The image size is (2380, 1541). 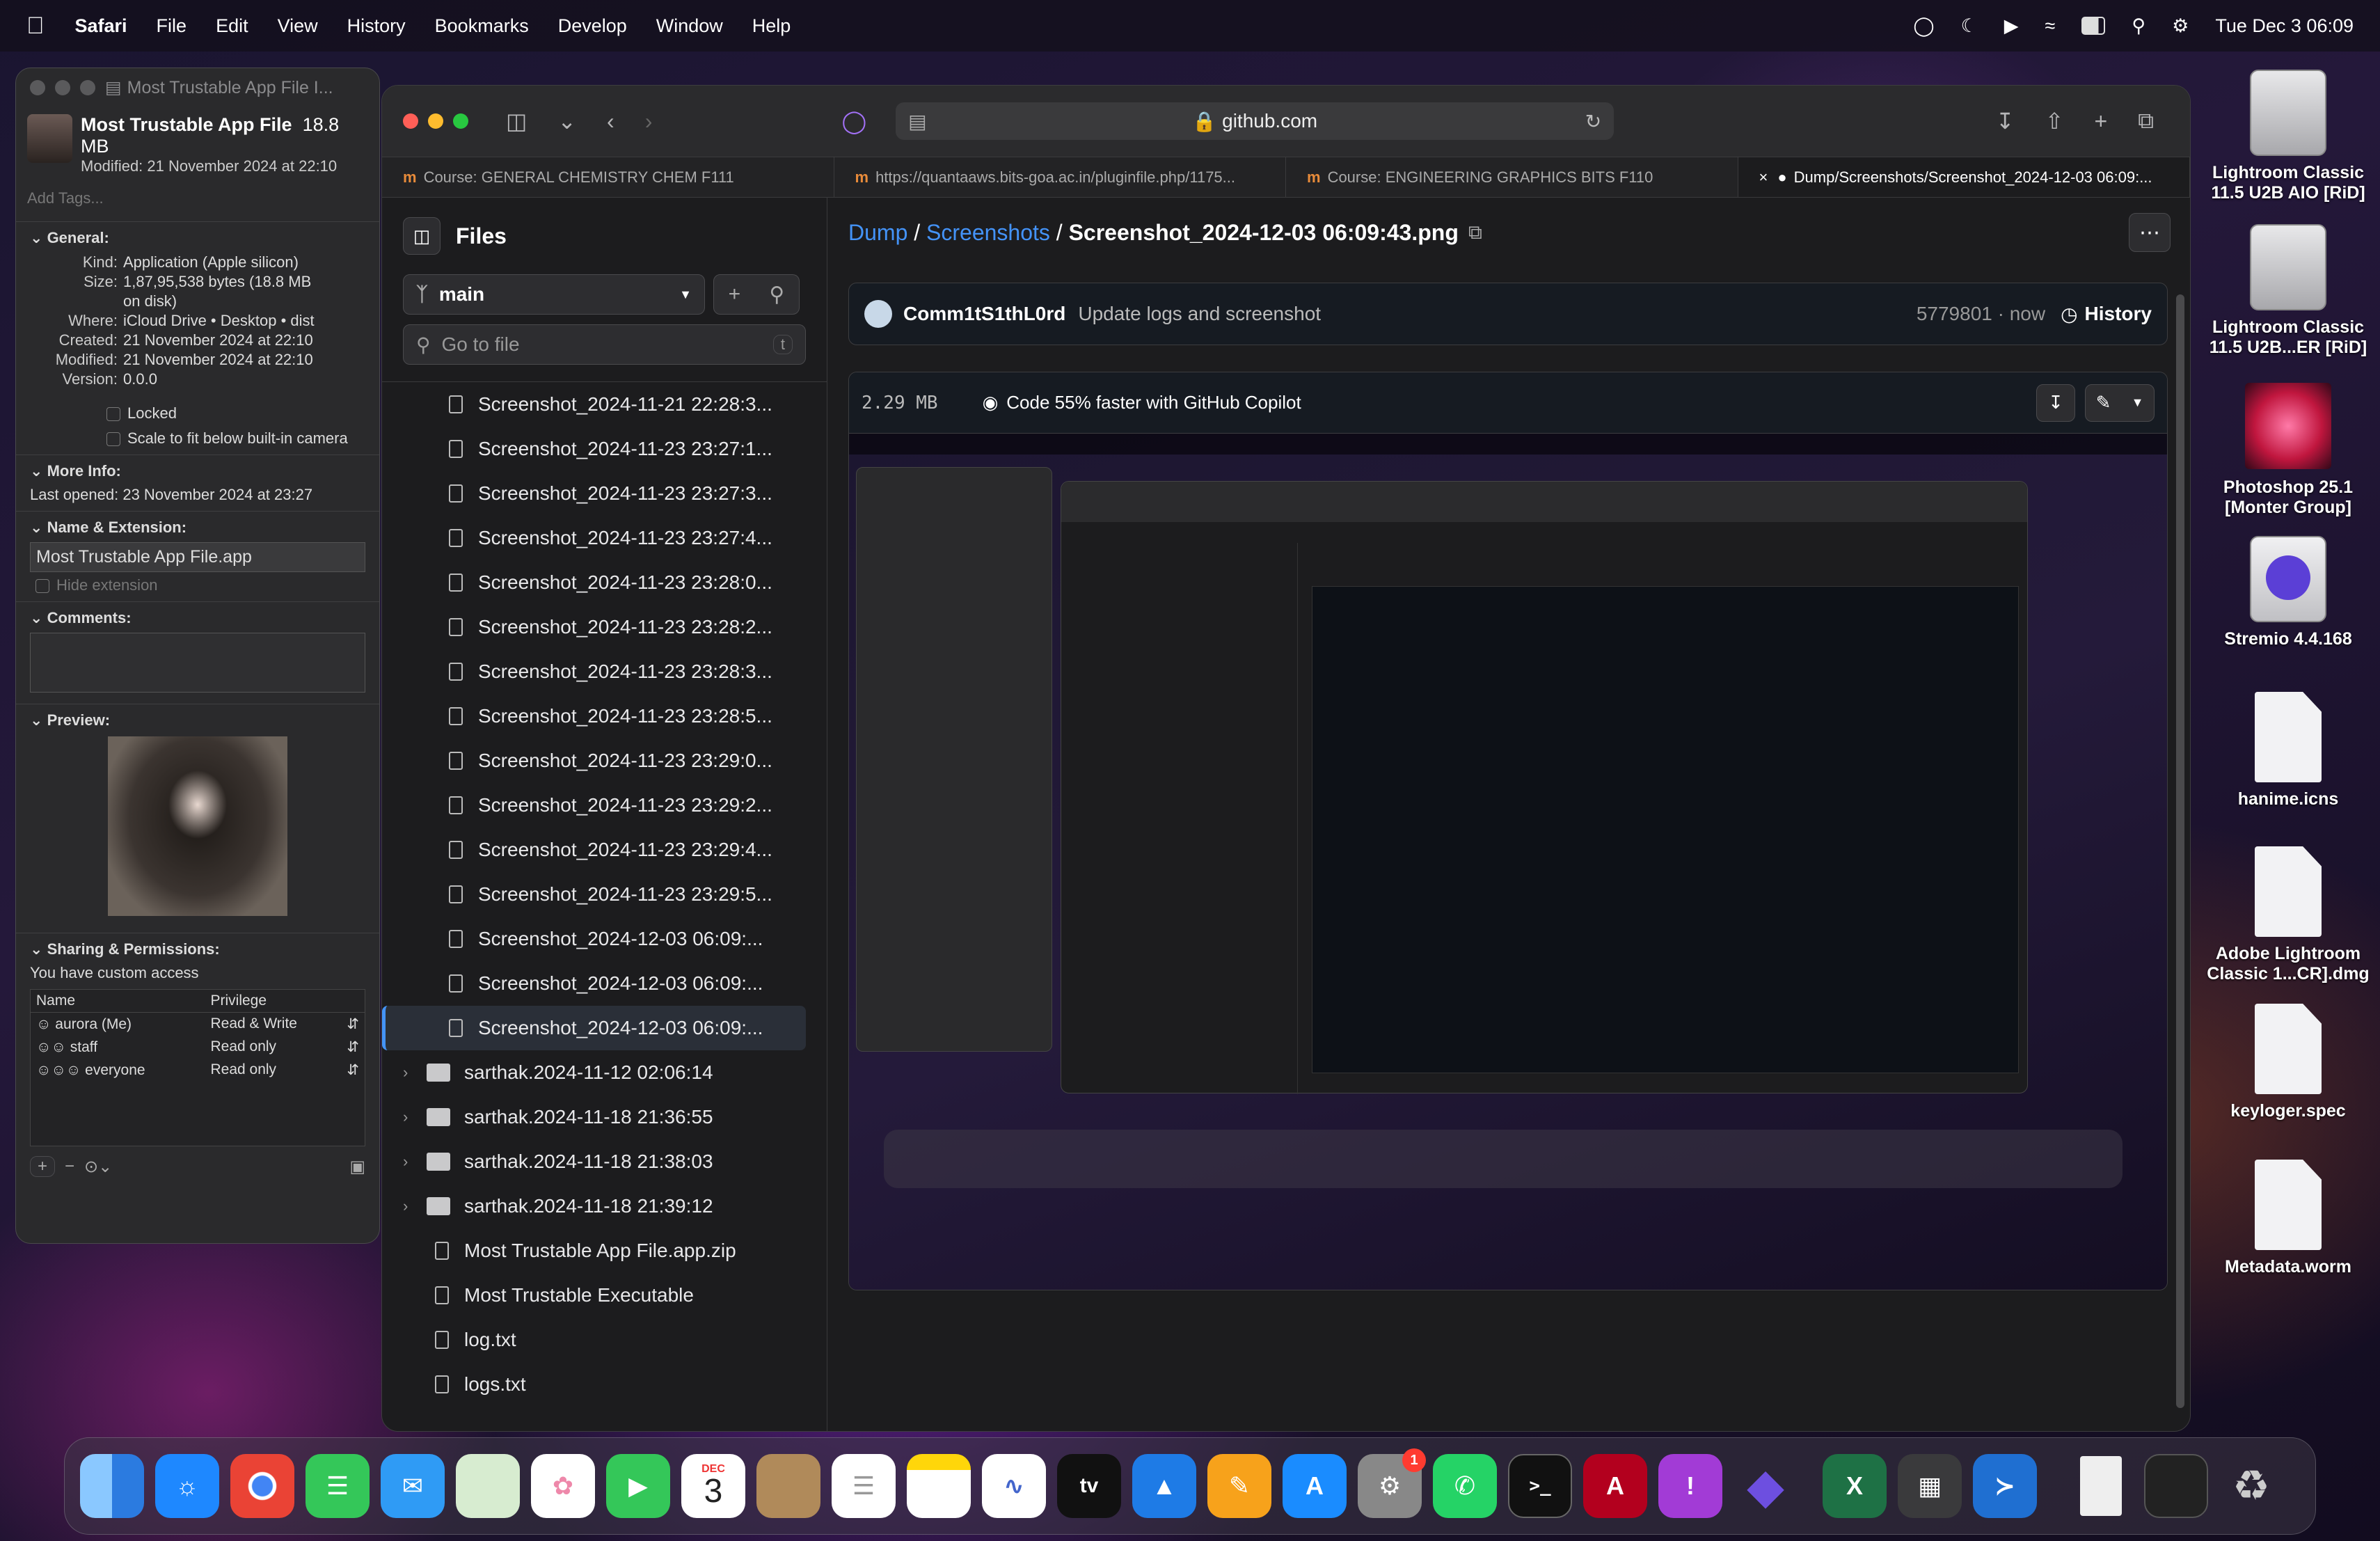 What do you see at coordinates (2118, 314) in the screenshot?
I see `history-link: History` at bounding box center [2118, 314].